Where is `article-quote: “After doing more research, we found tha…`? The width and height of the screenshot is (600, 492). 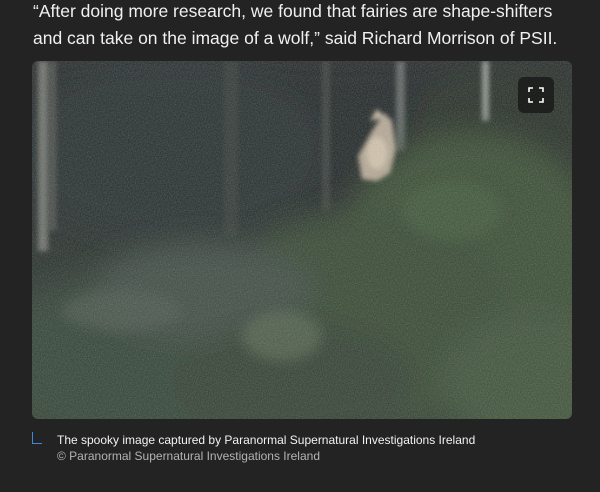
article-quote: “After doing more research, we found tha… is located at coordinates (313, 26).